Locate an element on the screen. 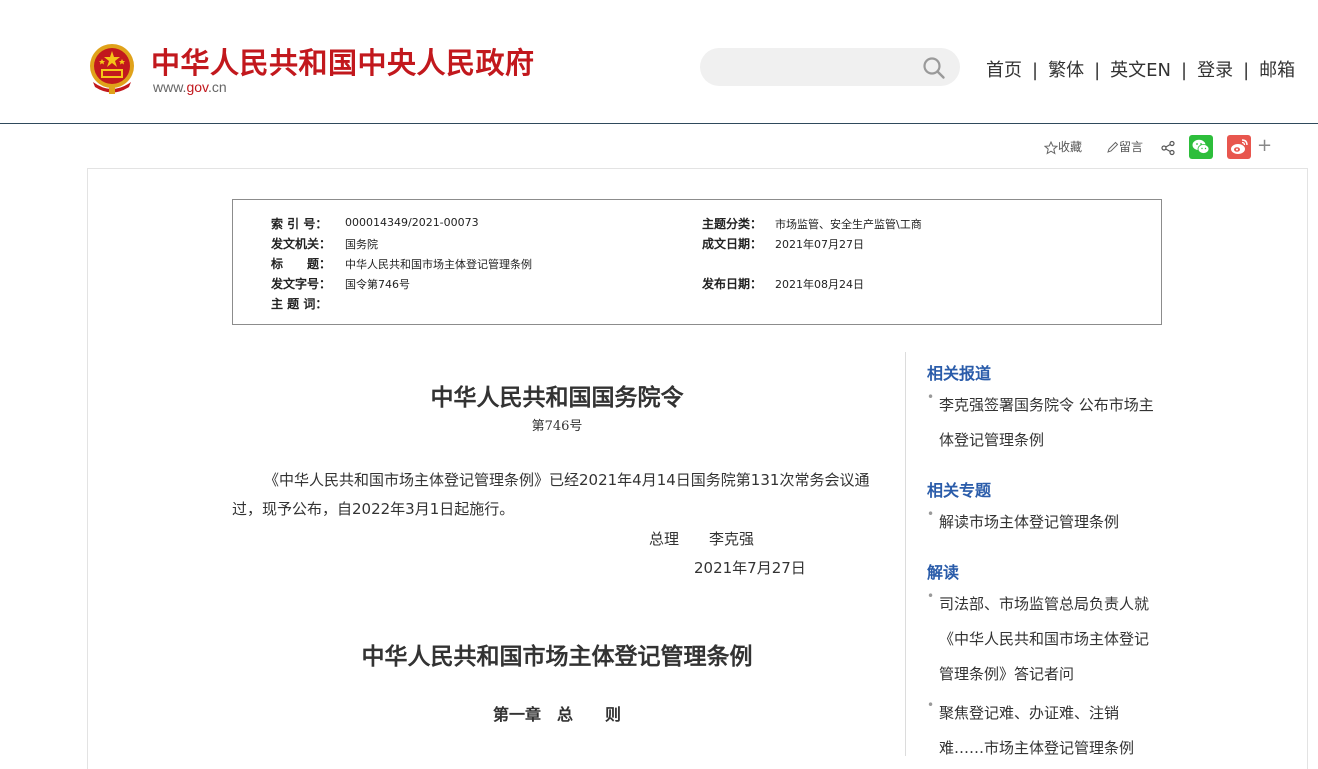 This screenshot has width=1318, height=769. index-no-label: 索 引 号： is located at coordinates (299, 224).